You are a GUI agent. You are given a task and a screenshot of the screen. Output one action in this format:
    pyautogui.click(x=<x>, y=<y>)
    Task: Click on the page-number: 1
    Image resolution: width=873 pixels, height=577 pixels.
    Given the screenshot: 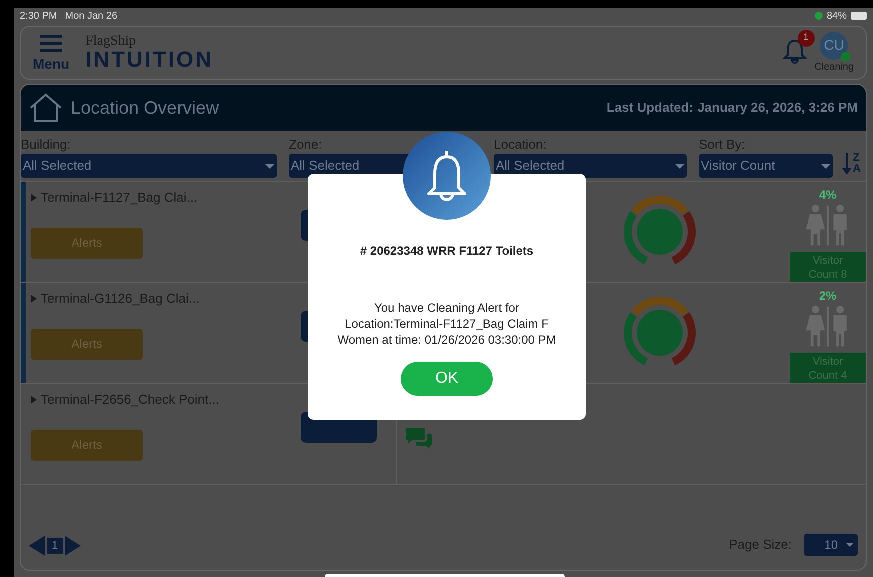 What is the action you would take?
    pyautogui.click(x=55, y=546)
    